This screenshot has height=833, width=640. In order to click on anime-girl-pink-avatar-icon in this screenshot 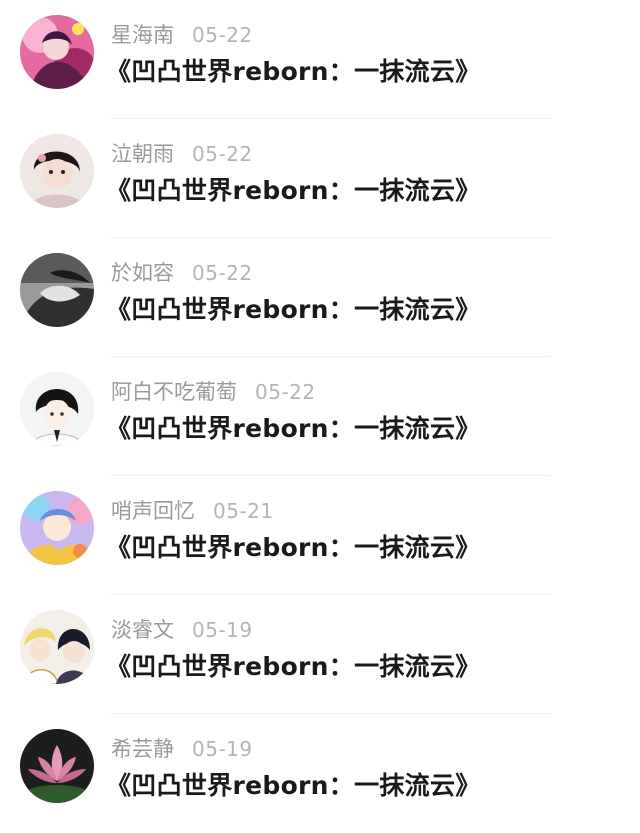, I will do `click(57, 52)`.